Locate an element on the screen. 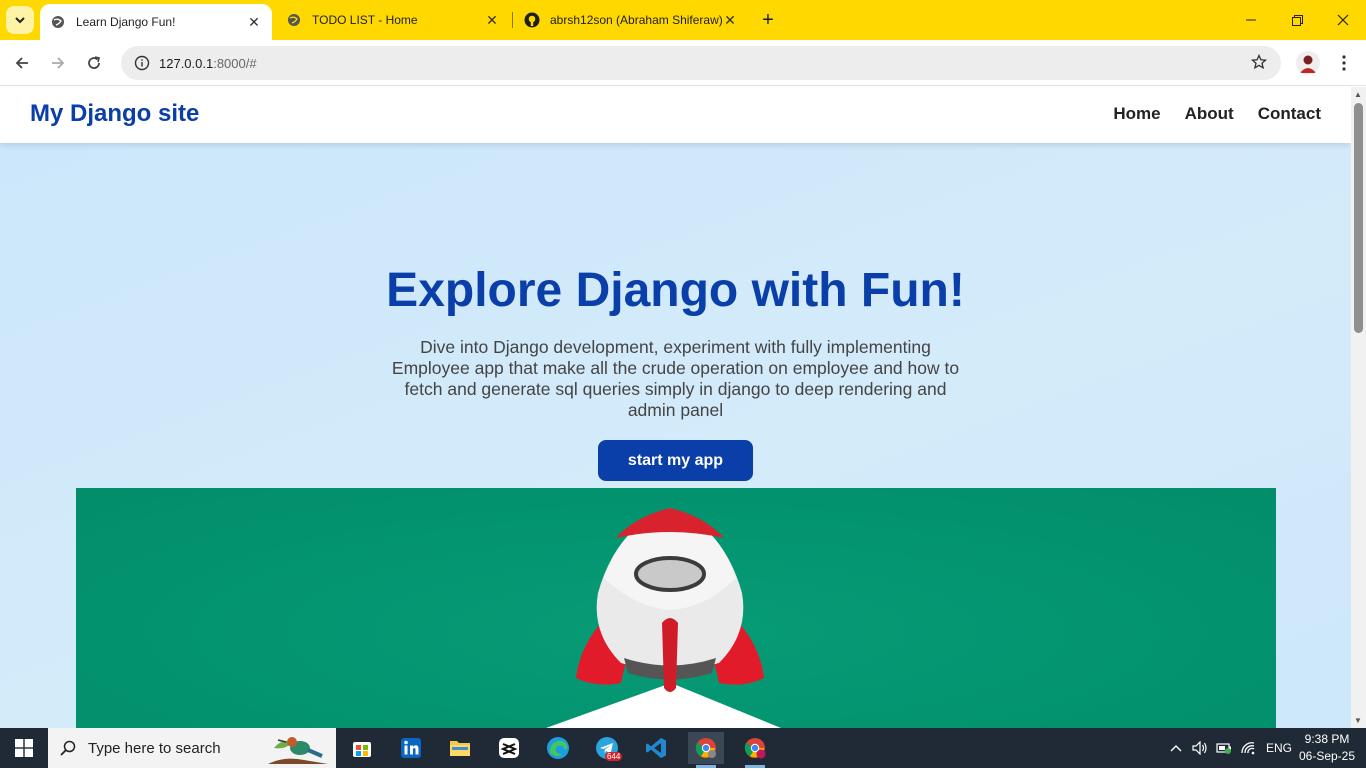  reload-icon is located at coordinates (94, 62).